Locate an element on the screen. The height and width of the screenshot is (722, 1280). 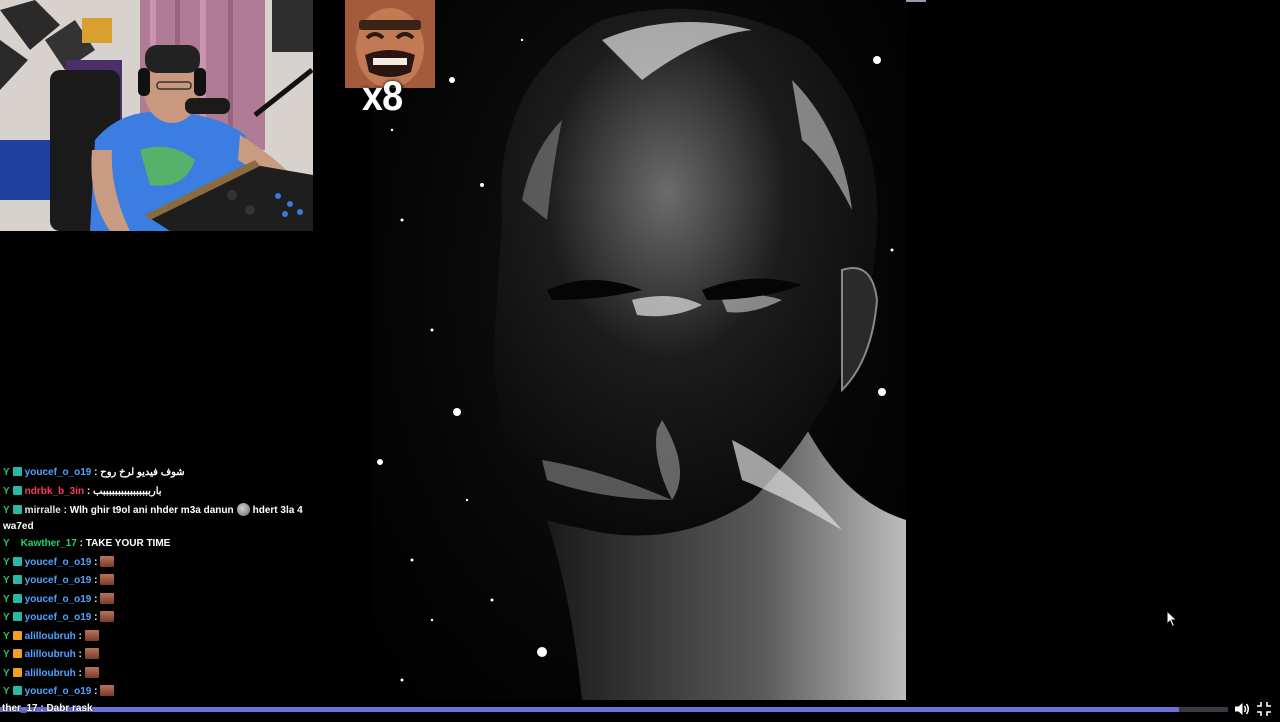
volume-button is located at coordinates (1242, 709).